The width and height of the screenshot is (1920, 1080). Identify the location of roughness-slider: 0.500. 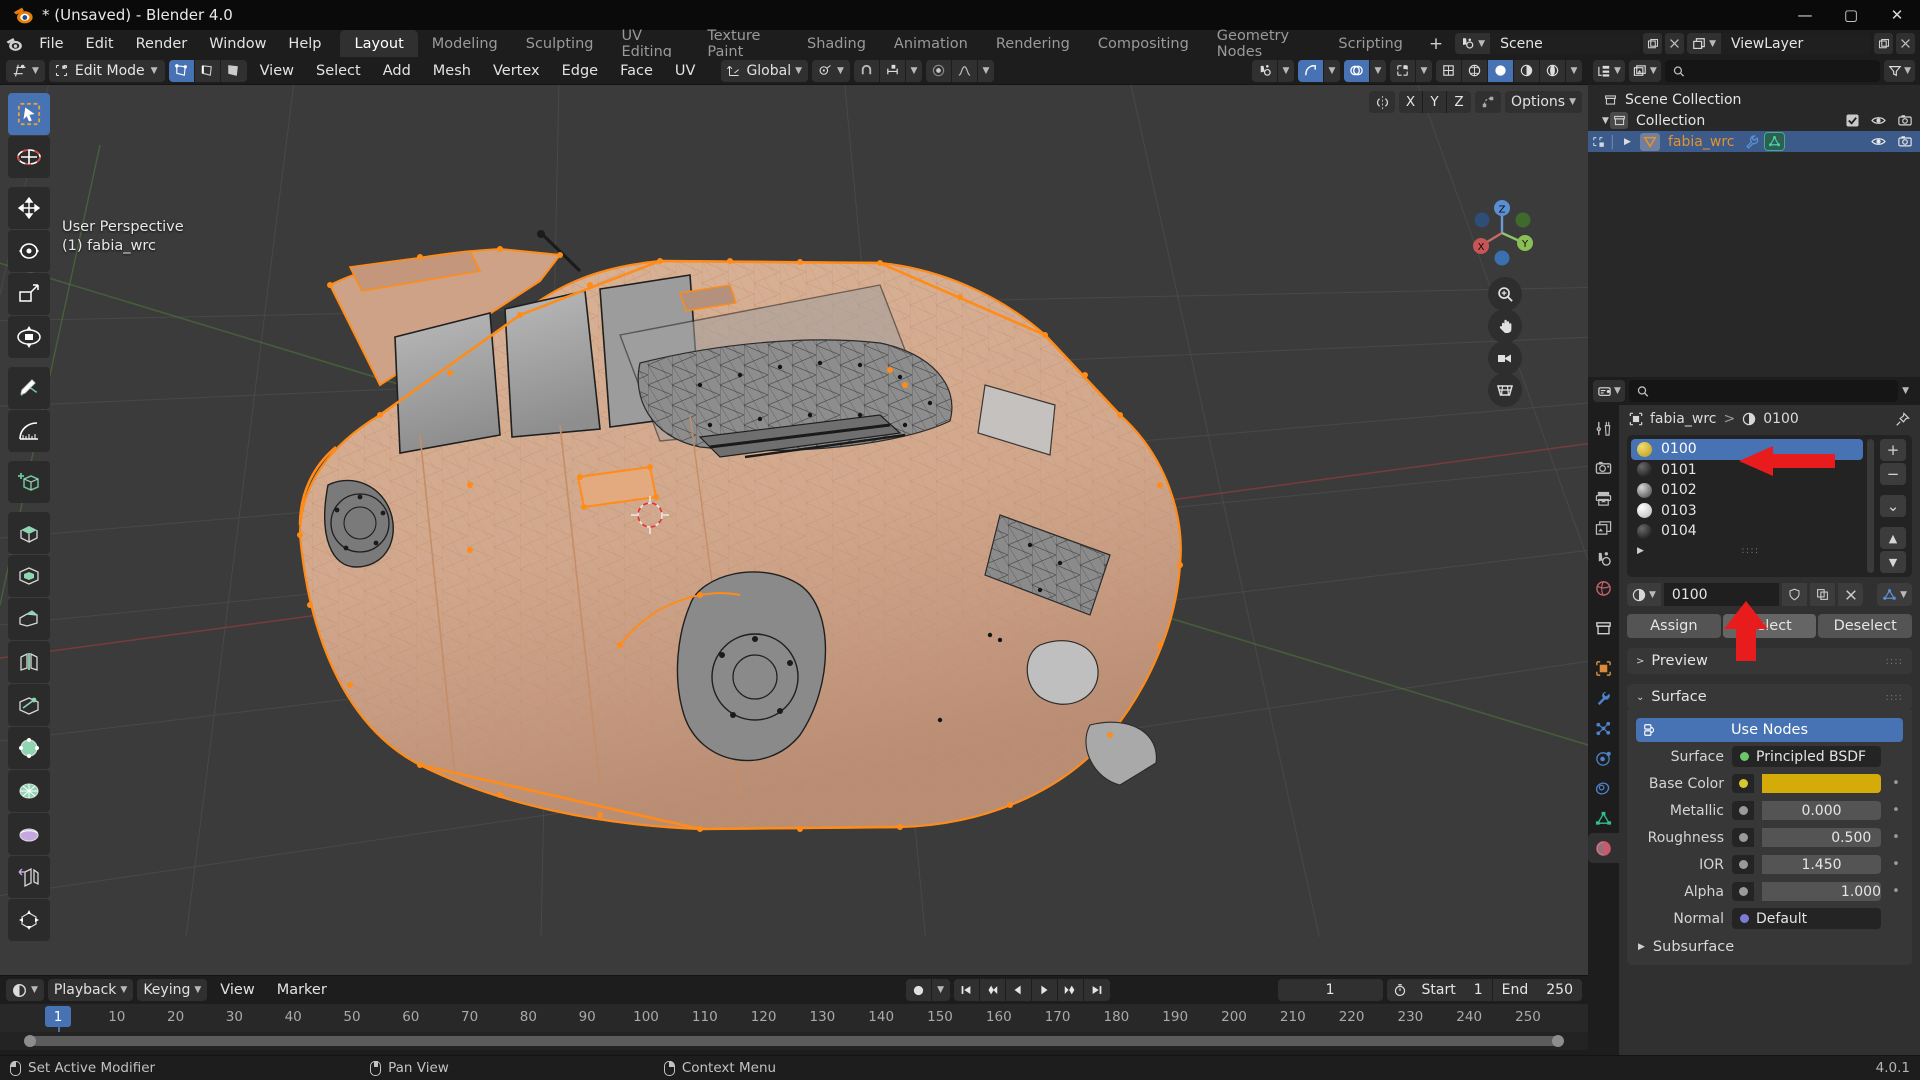
(1821, 837).